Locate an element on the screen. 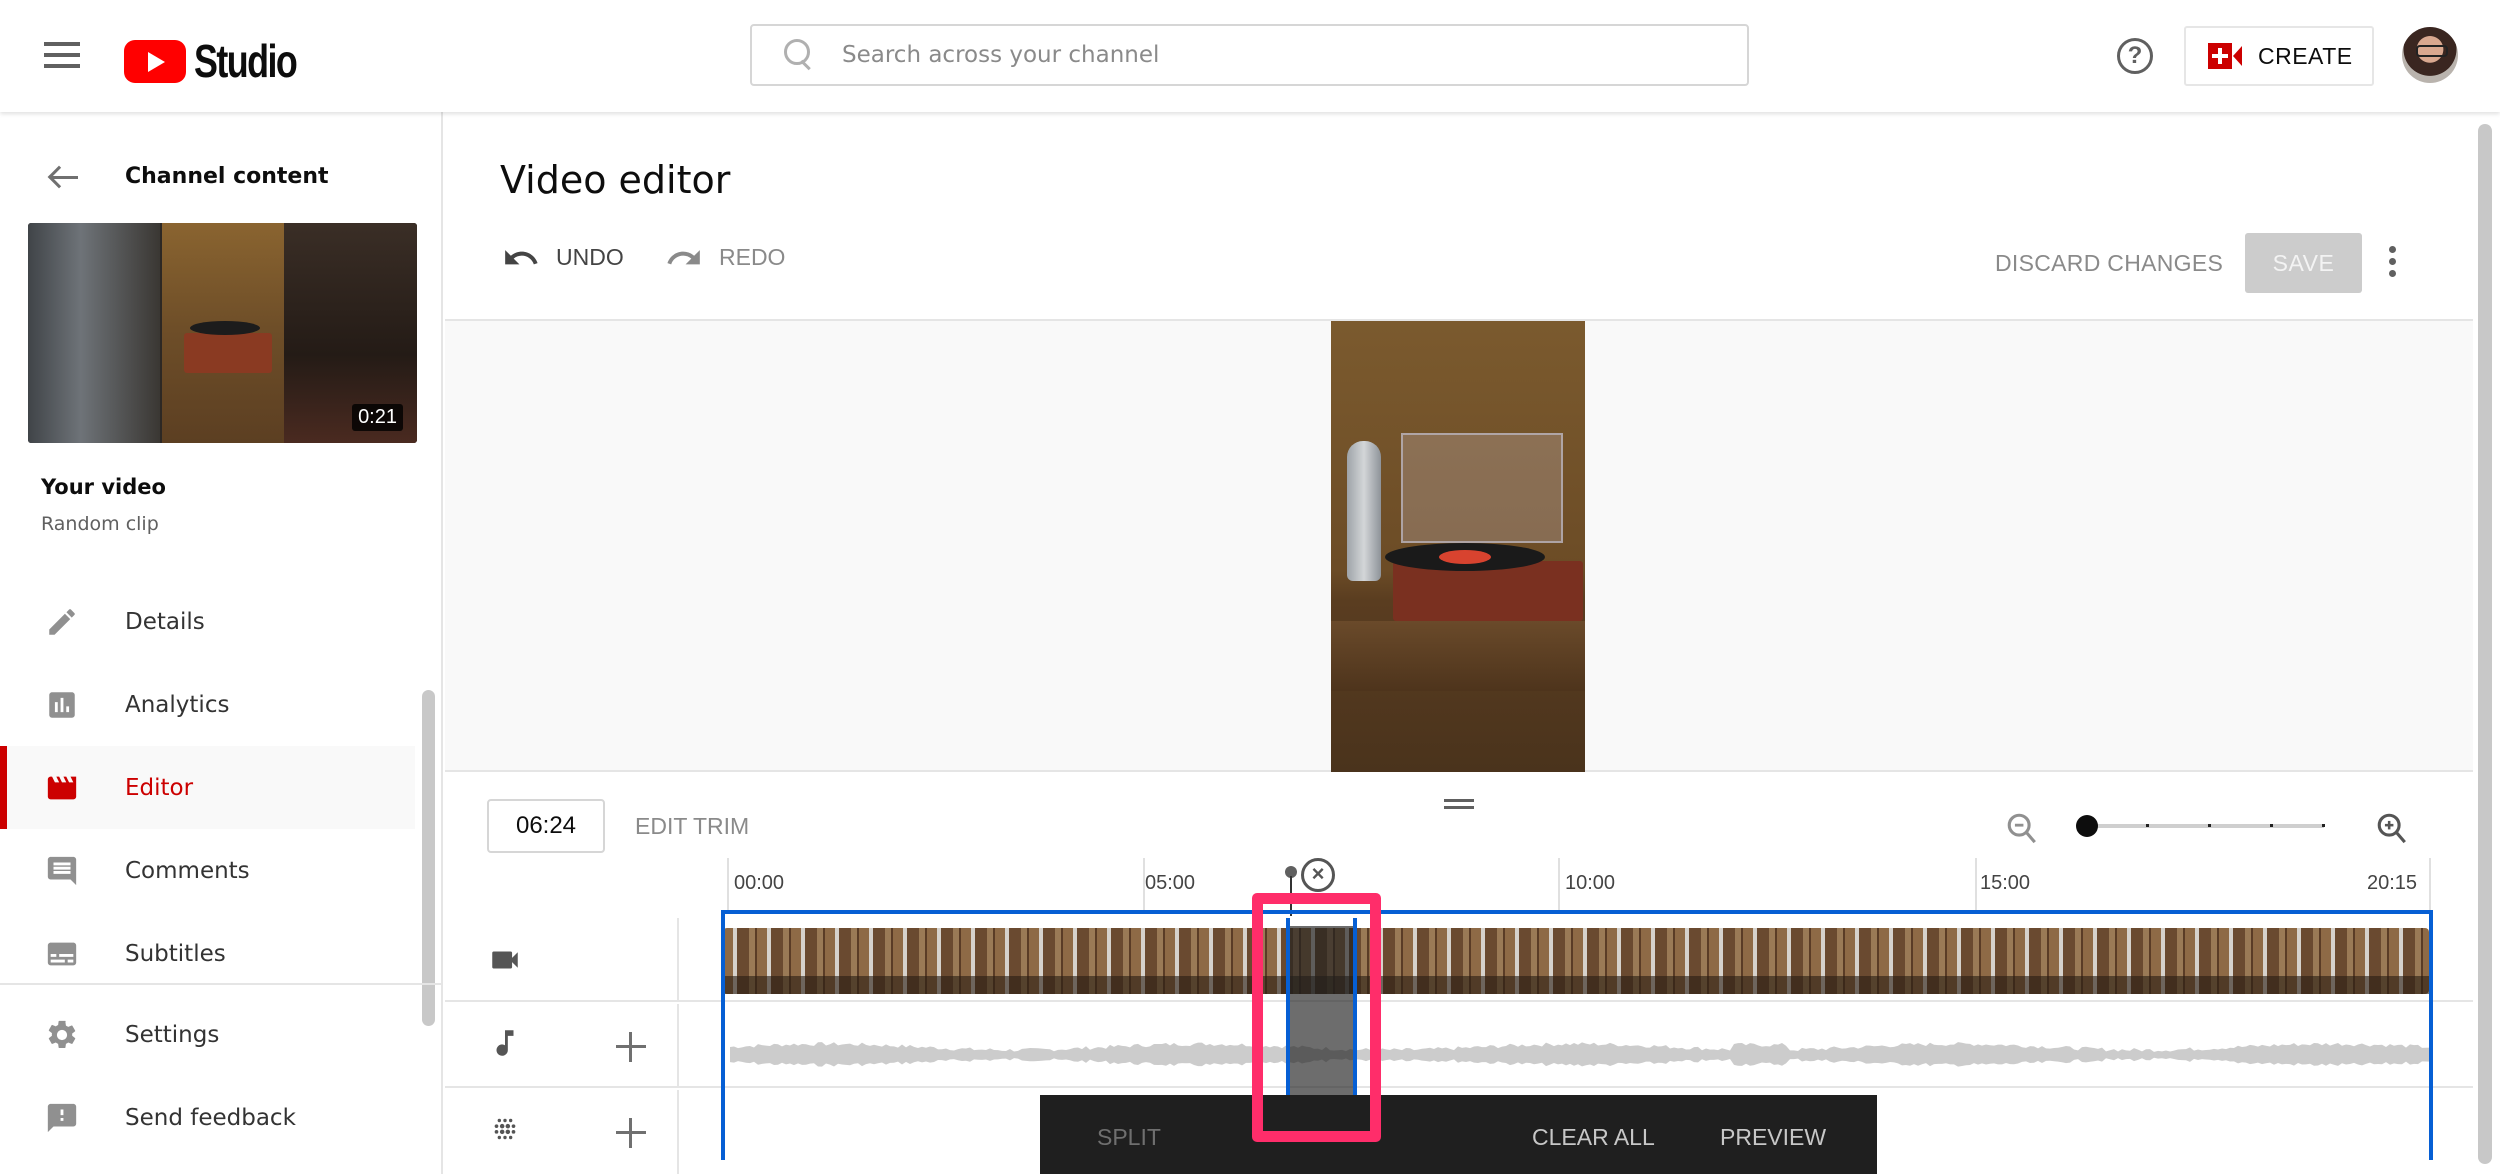  current-time-field: 06:24 is located at coordinates (546, 826).